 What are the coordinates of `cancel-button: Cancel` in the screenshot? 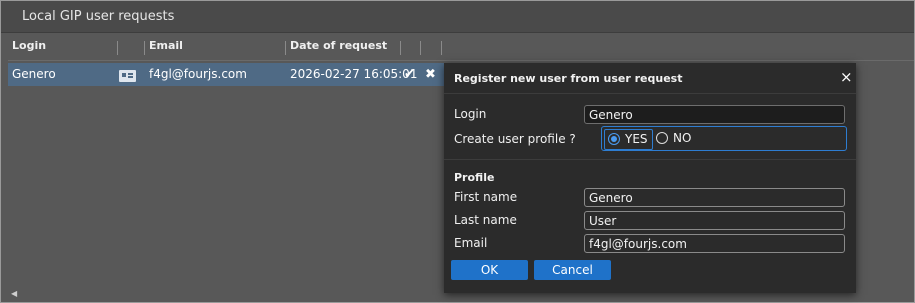 It's located at (572, 270).